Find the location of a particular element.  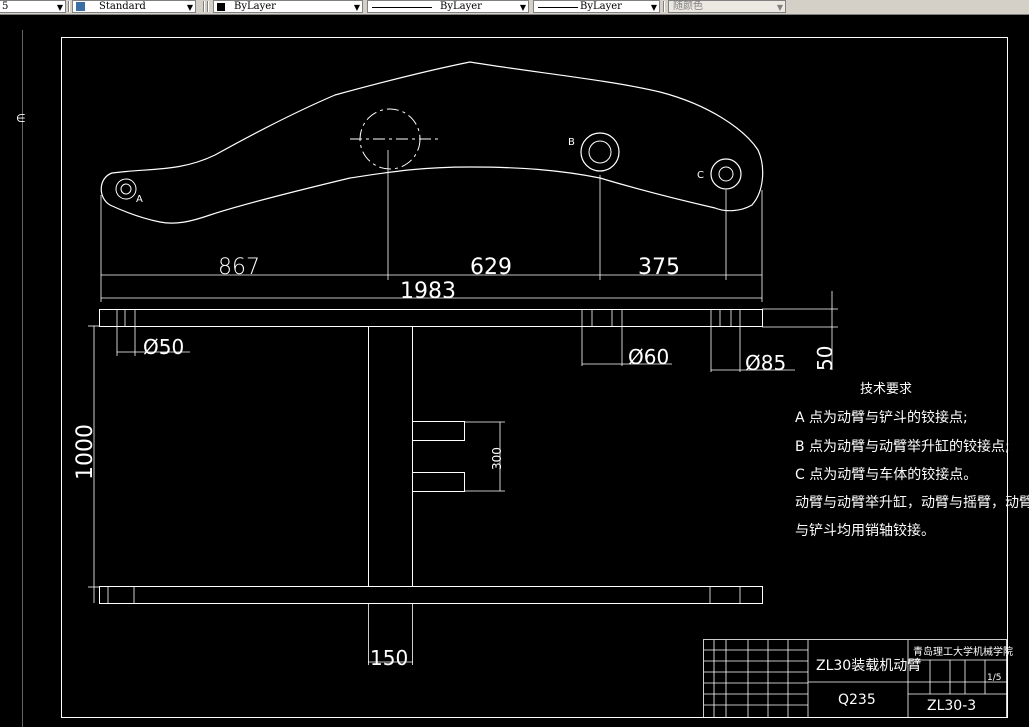

linetype-combo: ByLayer ▼ is located at coordinates (448, 6).